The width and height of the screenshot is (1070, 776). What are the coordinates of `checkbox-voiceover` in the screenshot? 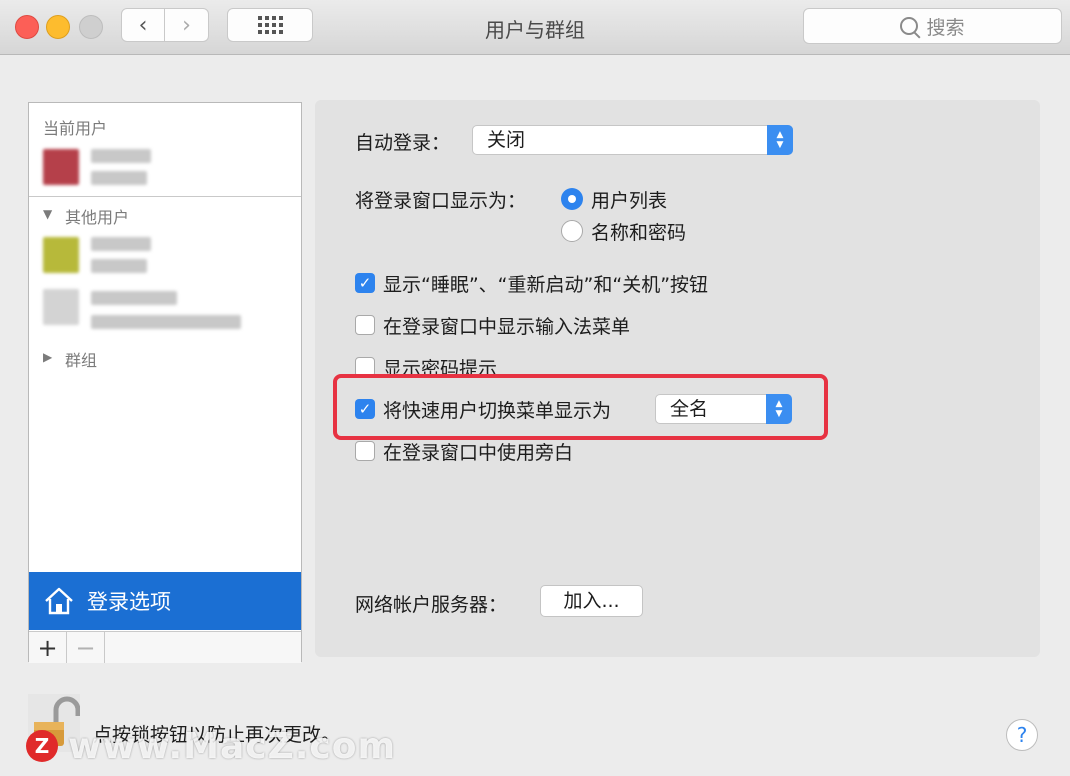 It's located at (365, 451).